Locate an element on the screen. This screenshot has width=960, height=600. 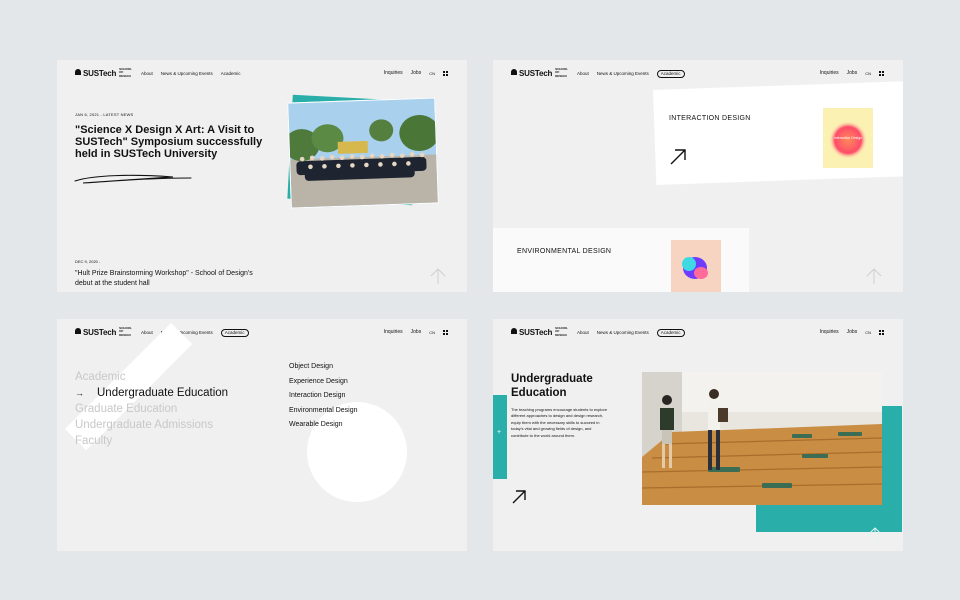
interaction-design-thumbnail: Interaction Design is located at coordinates (848, 138).